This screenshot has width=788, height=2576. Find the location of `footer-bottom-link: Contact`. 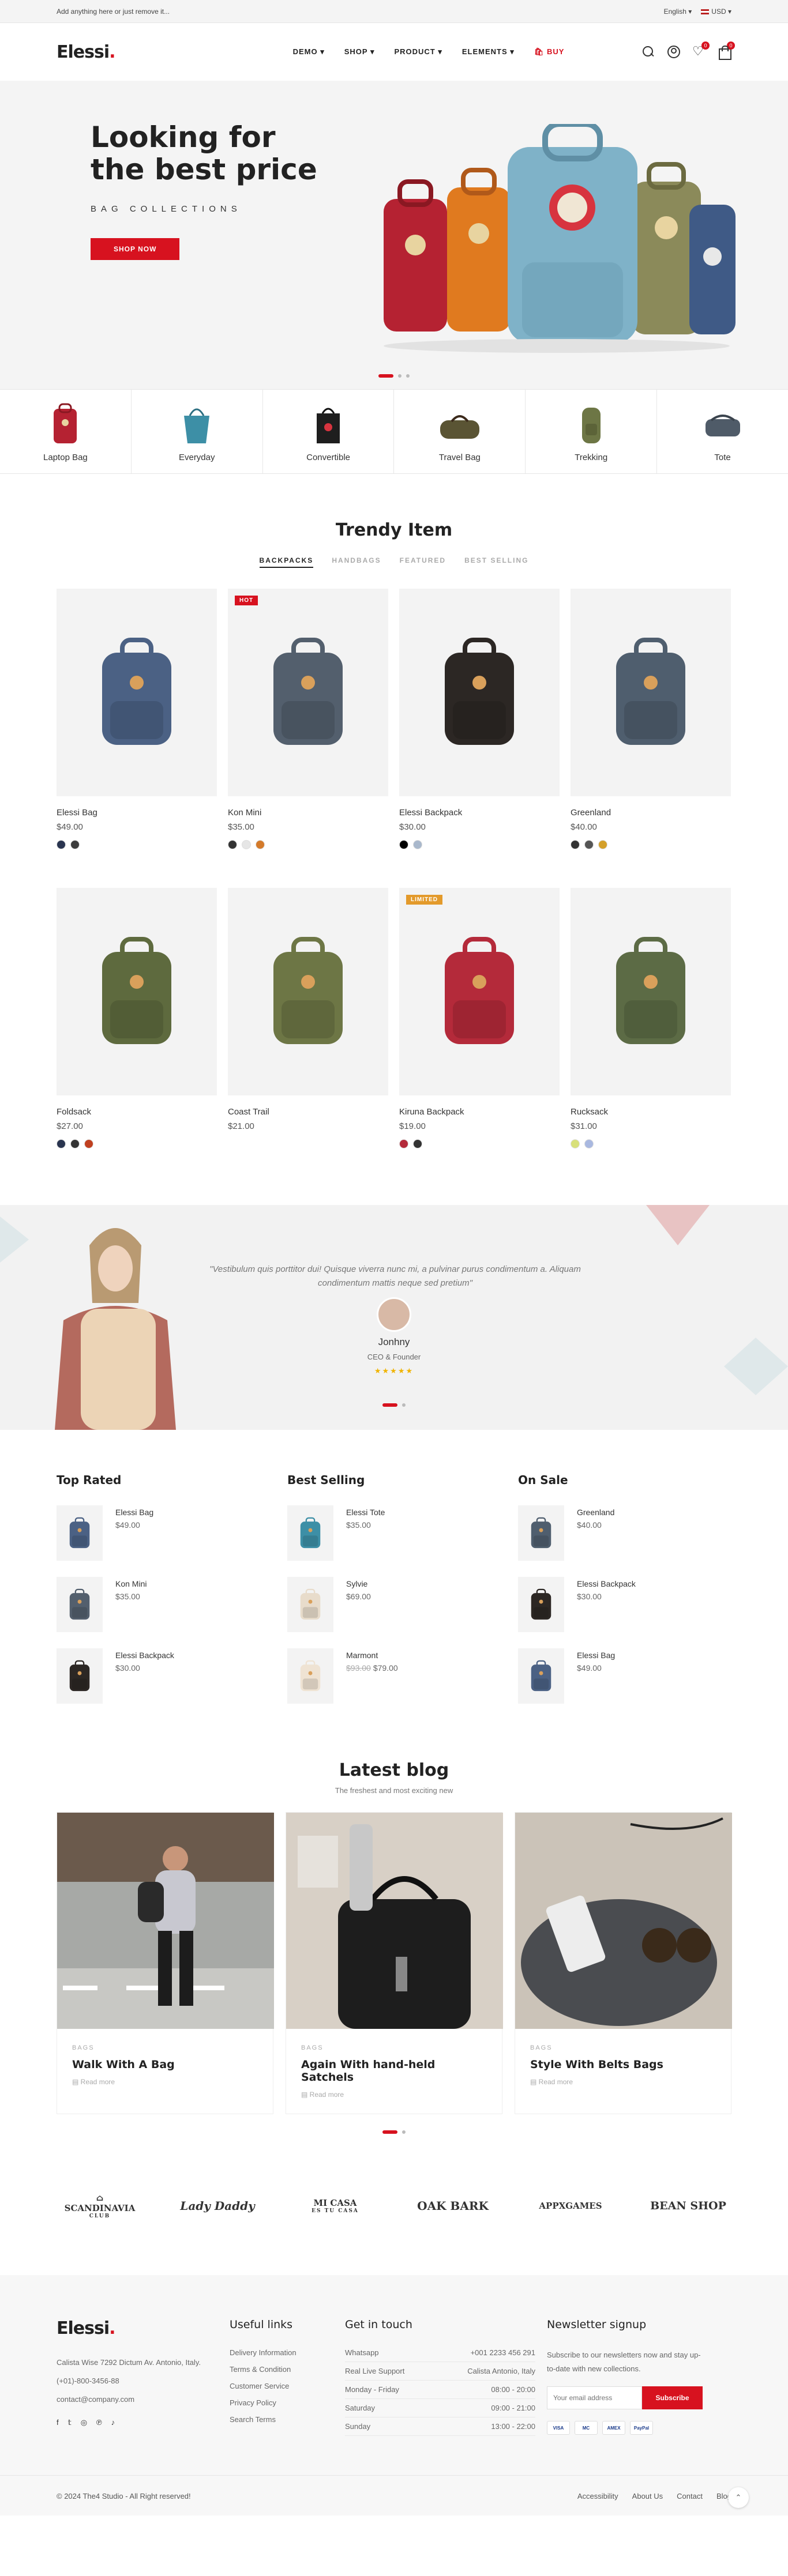

footer-bottom-link: Contact is located at coordinates (690, 2496).